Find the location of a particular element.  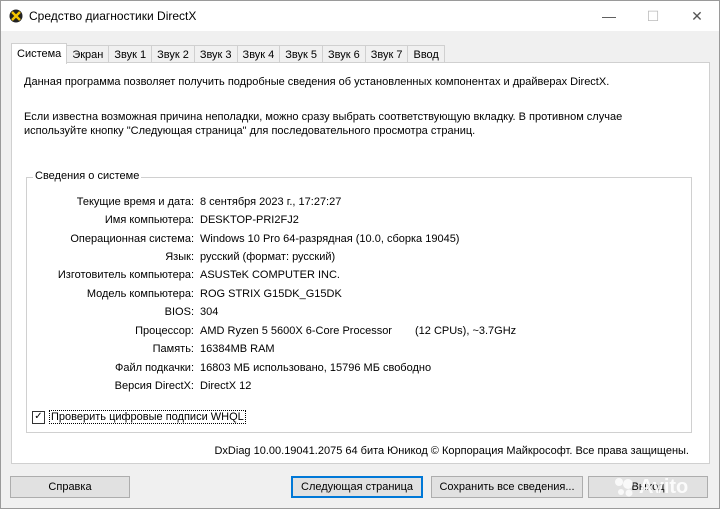

info-row-bios: BIOS: 304 is located at coordinates (357, 312).